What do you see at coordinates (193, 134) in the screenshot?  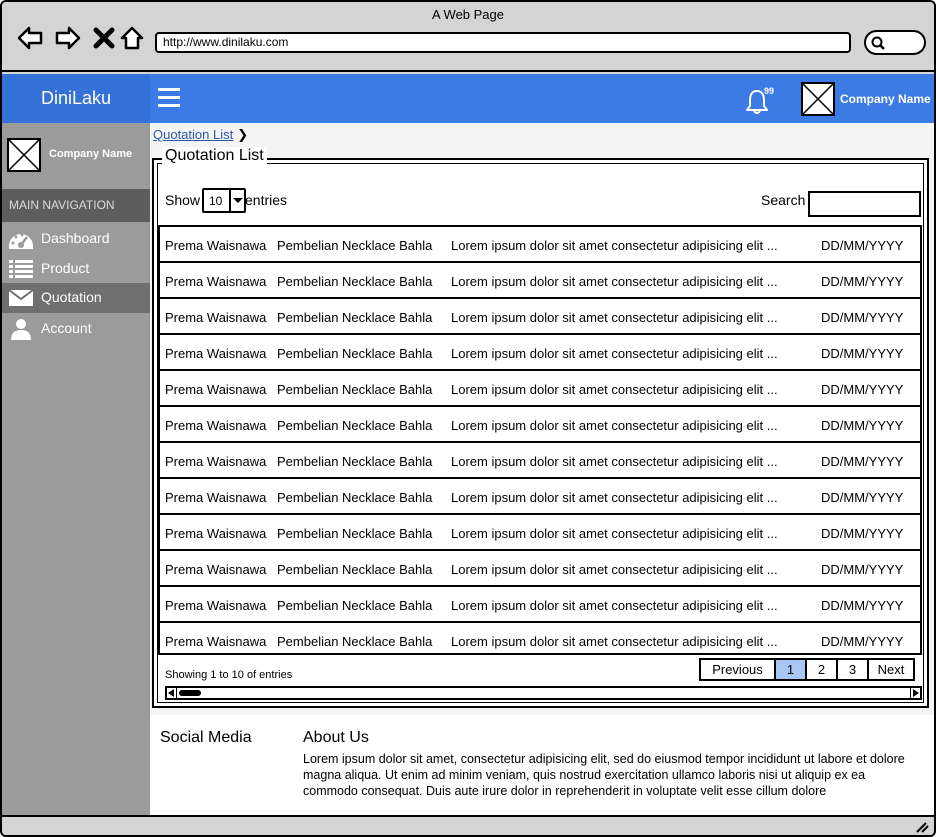 I see `breadcrumb-quotation-list: Quotation List` at bounding box center [193, 134].